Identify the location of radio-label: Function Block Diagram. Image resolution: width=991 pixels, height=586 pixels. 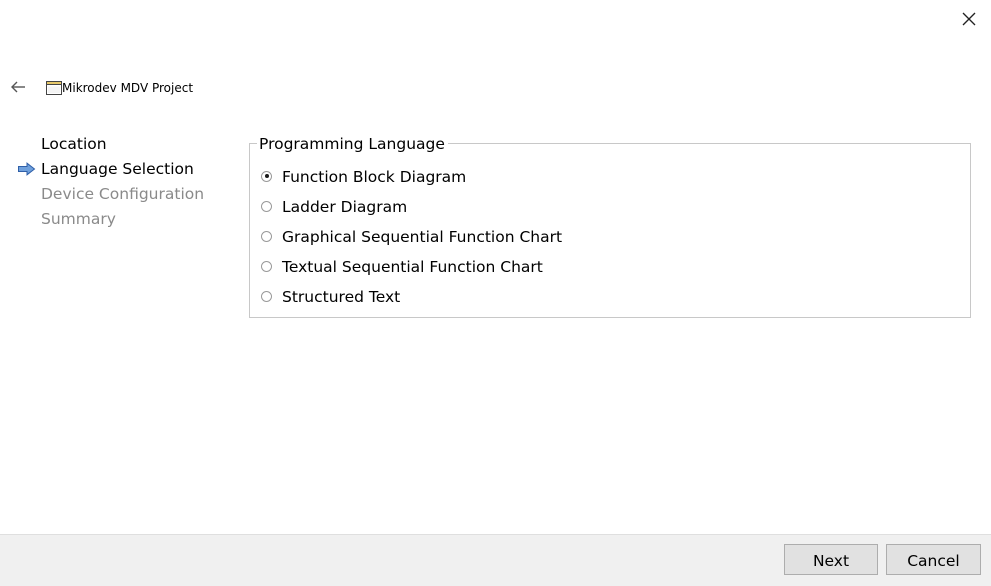
(374, 177).